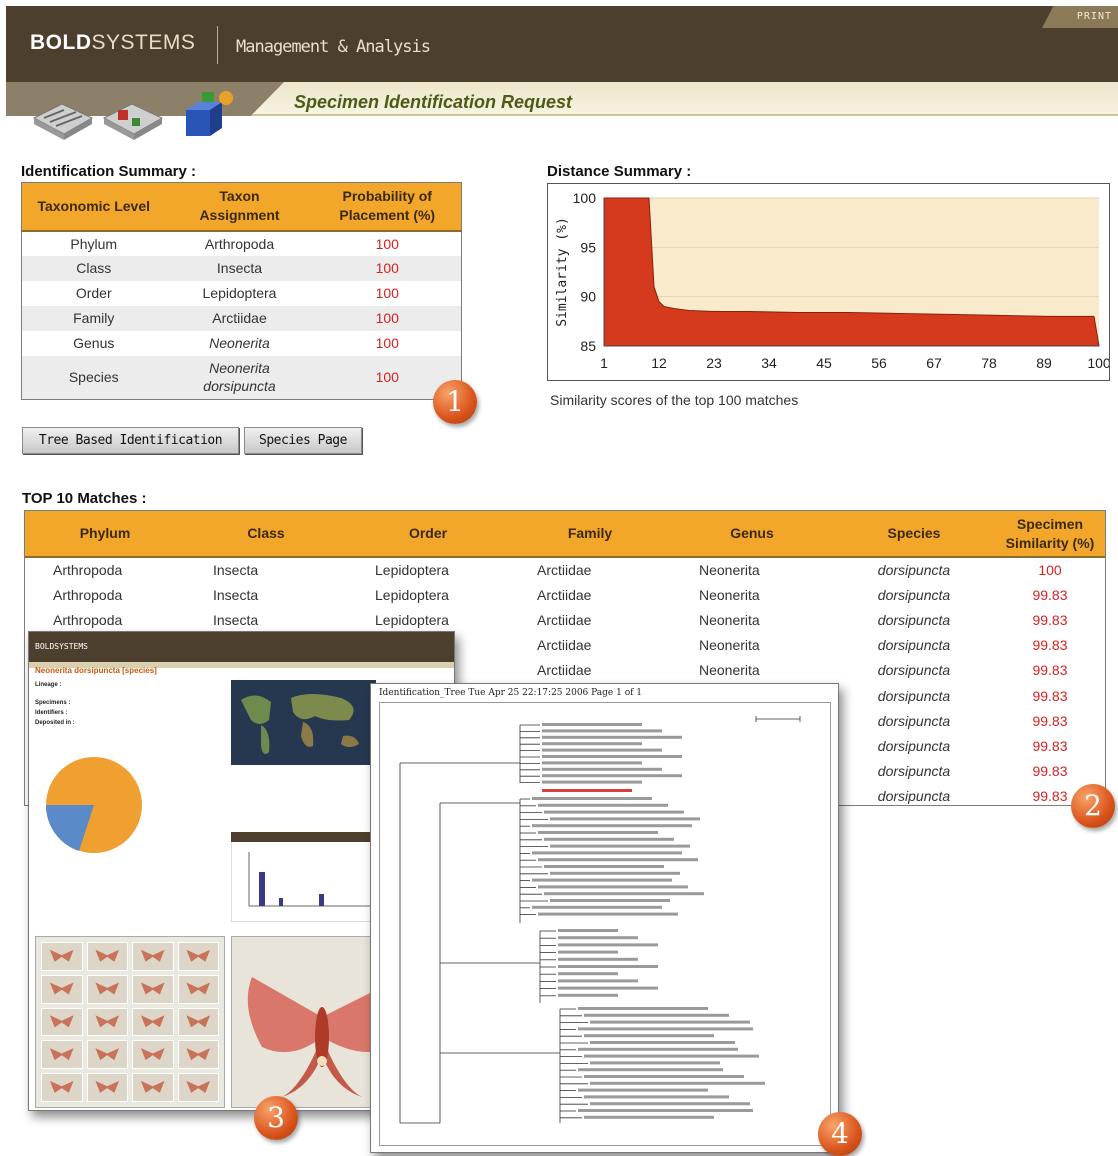 The height and width of the screenshot is (1156, 1118). Describe the element at coordinates (588, 346) in the screenshot. I see `y-tick-label: 85` at that location.